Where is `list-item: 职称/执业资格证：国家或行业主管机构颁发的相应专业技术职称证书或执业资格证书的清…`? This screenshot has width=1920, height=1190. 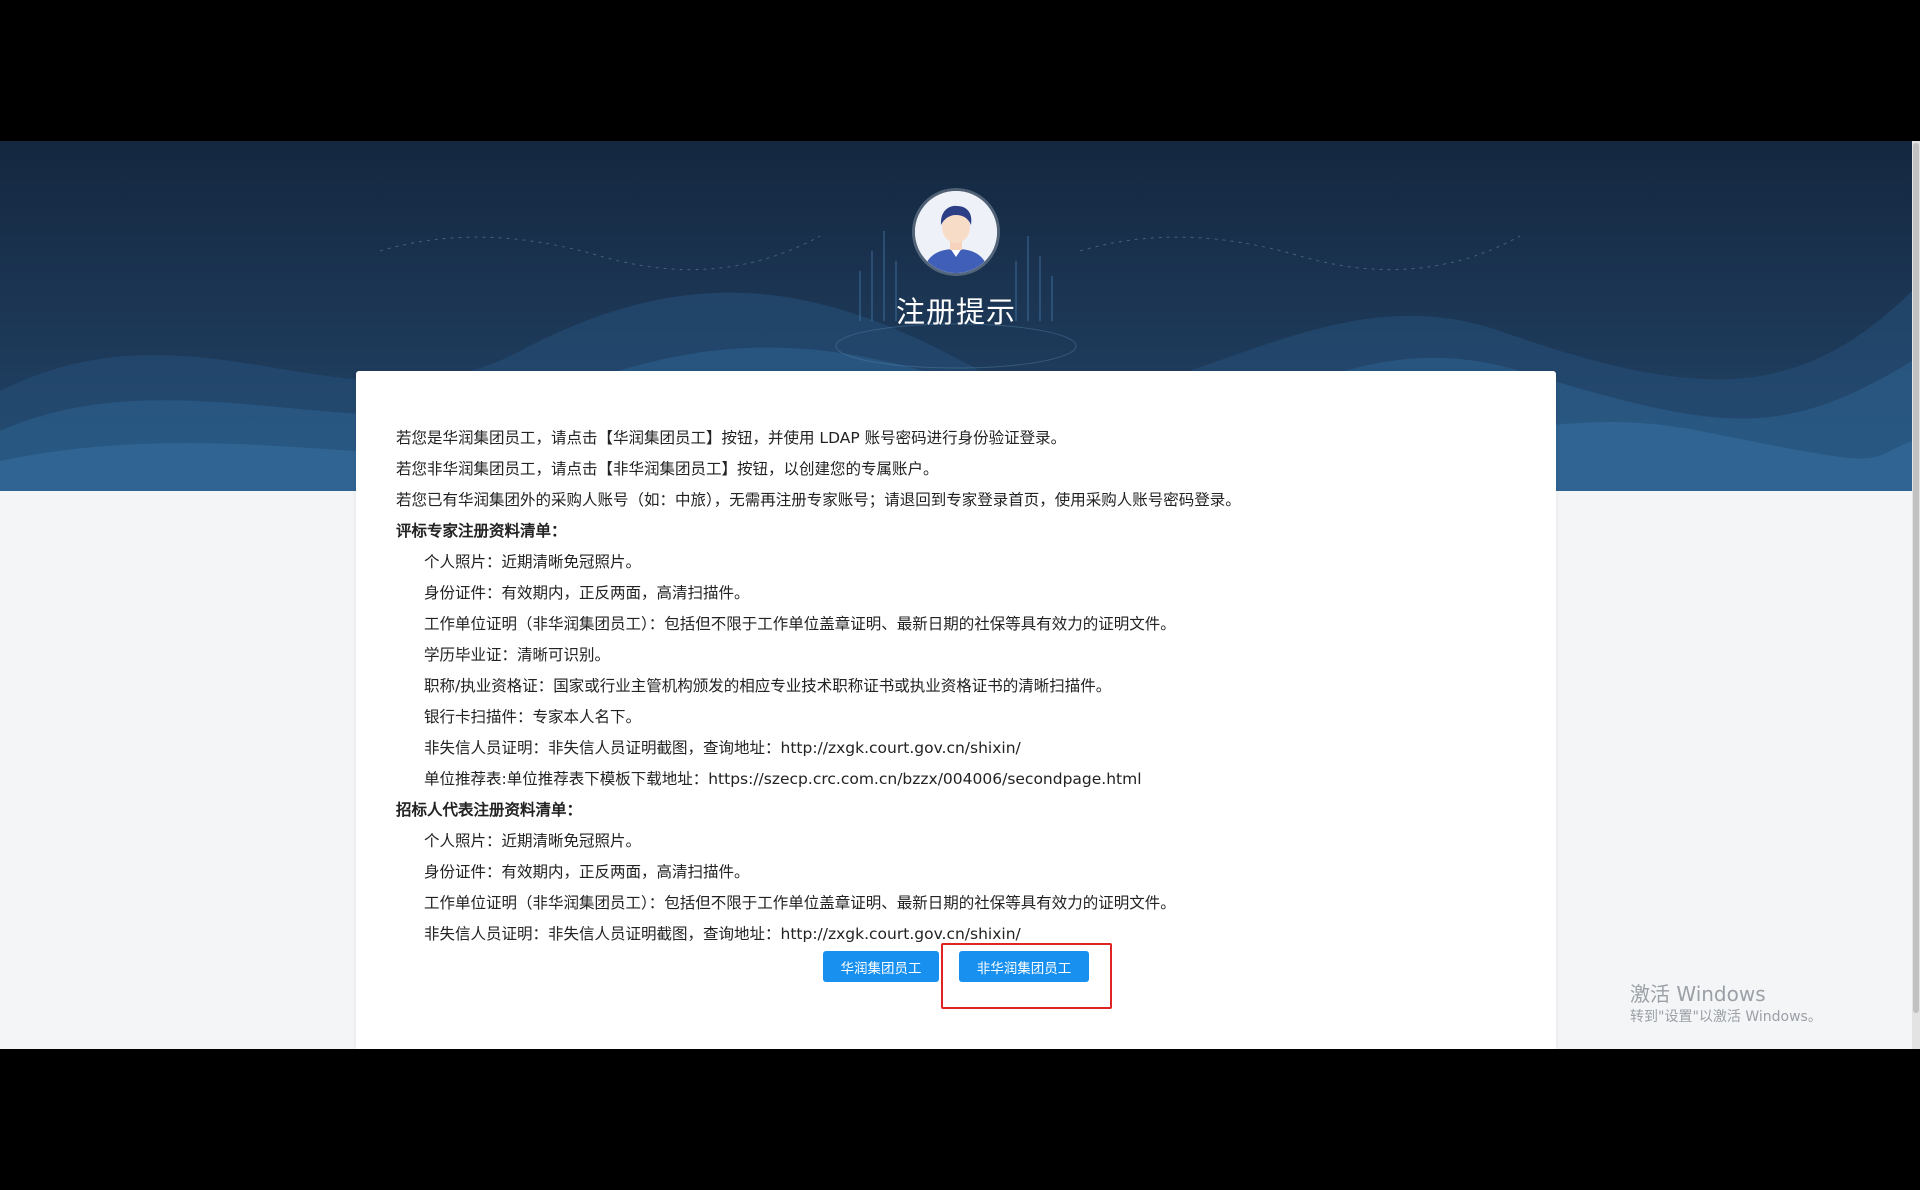
list-item: 职称/执业资格证：国家或行业主管机构颁发的相应专业技术职称证书或执业资格证书的清… is located at coordinates (768, 686).